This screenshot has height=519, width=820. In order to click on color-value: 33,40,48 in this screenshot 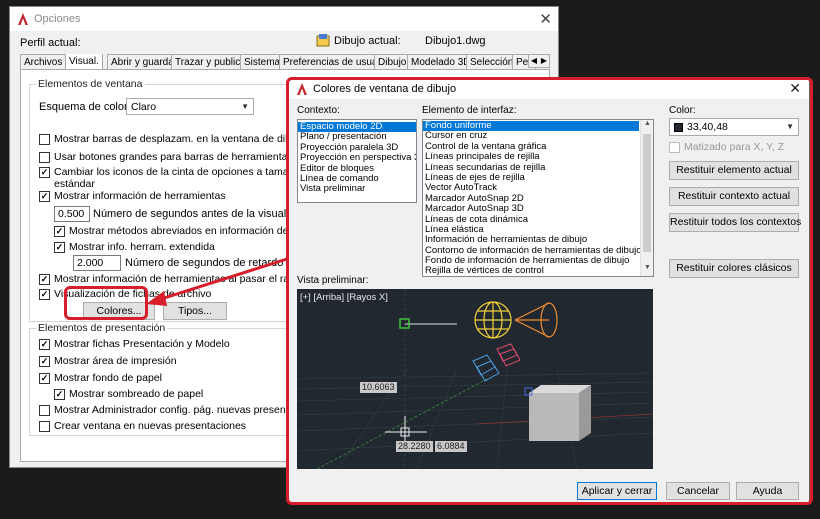, I will do `click(707, 127)`.